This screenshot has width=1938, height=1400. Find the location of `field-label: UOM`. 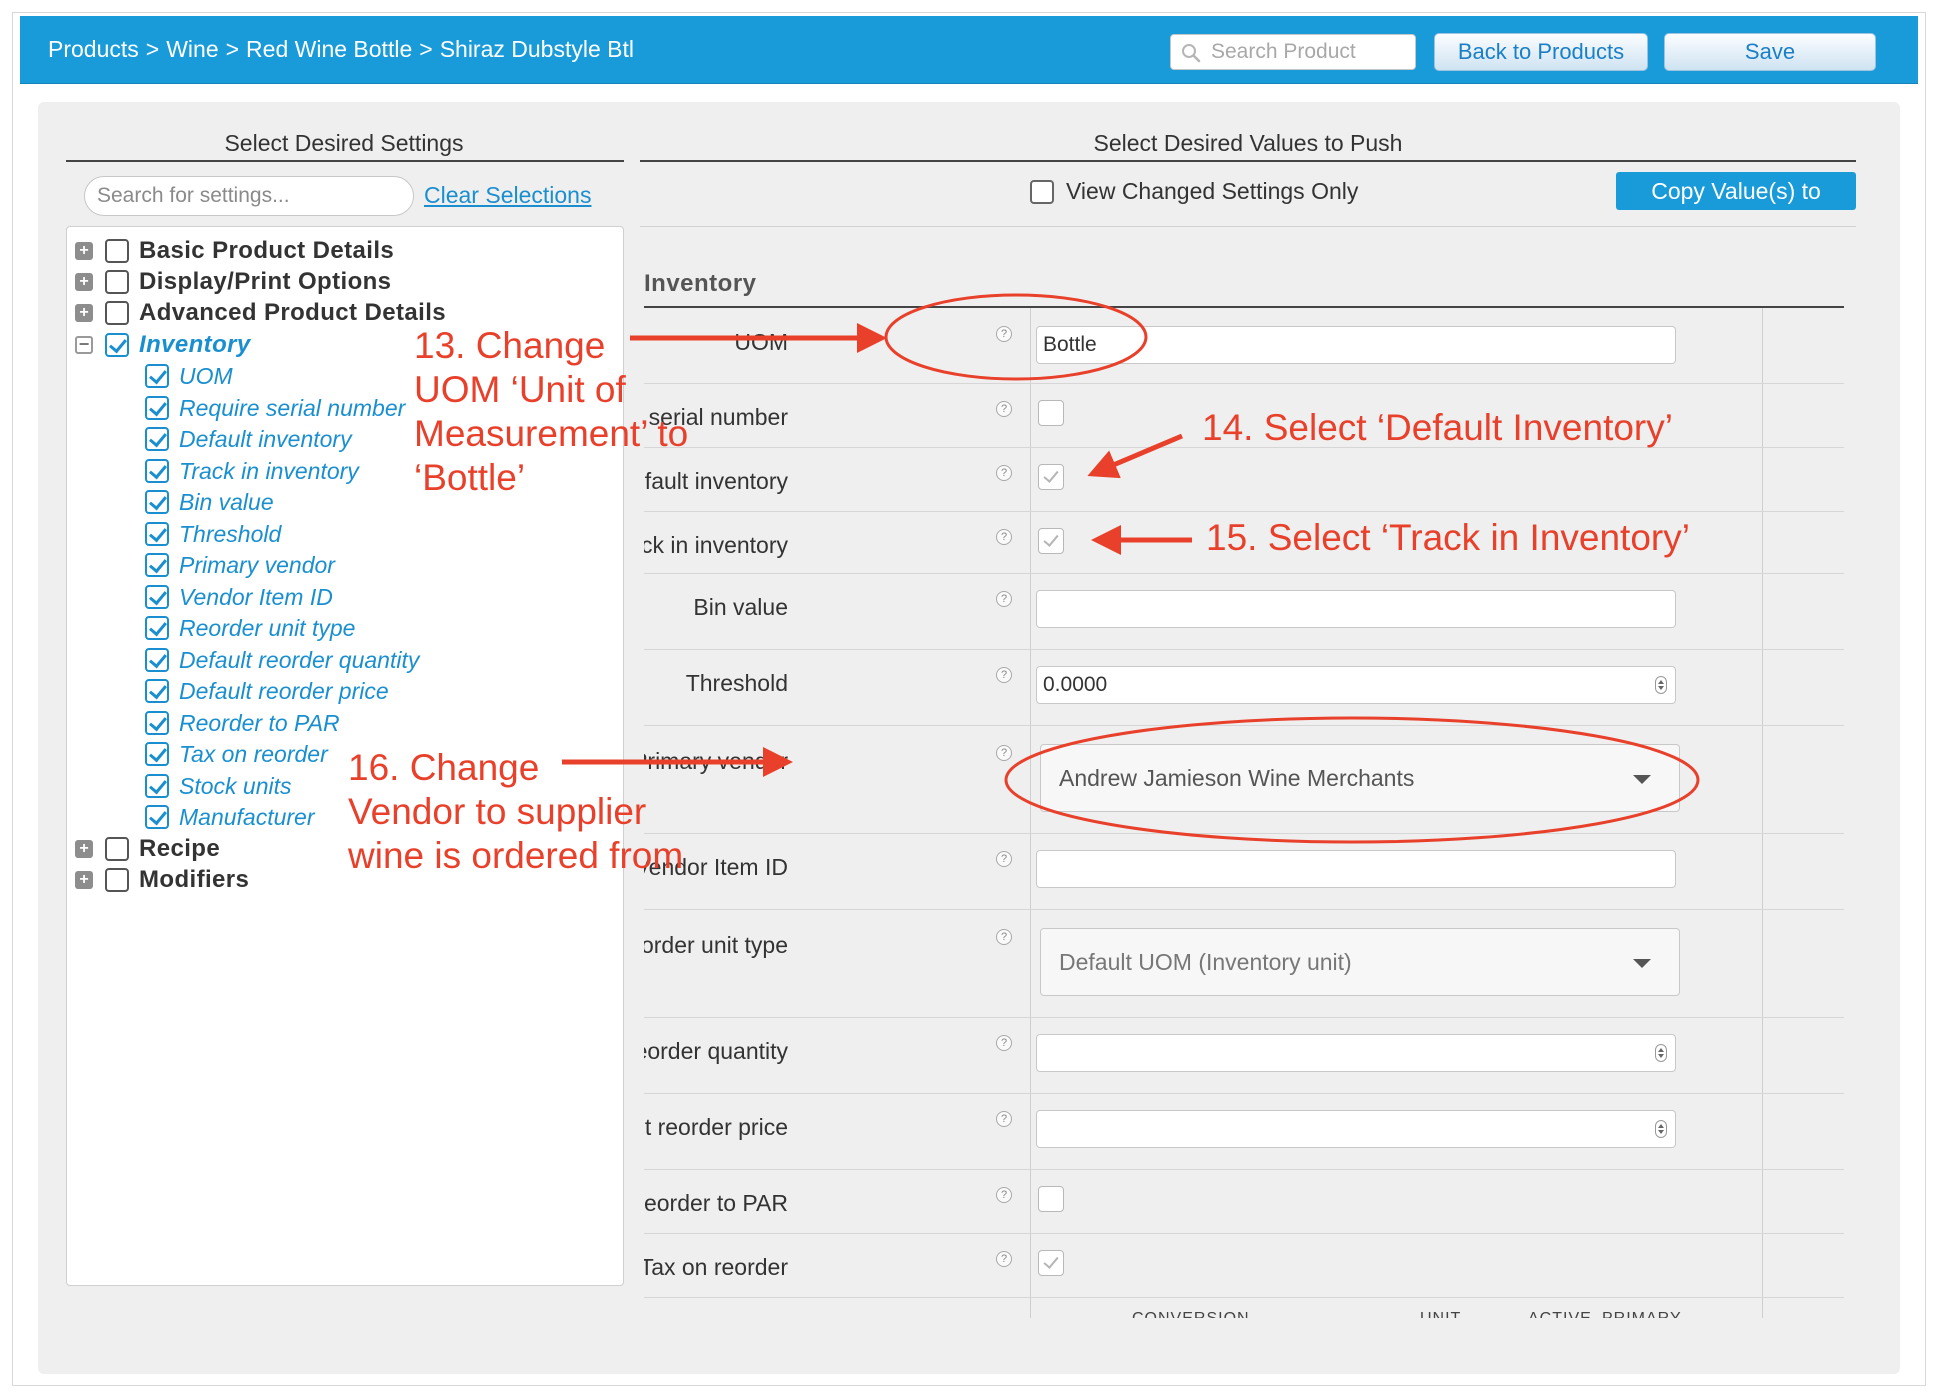

field-label: UOM is located at coordinates (761, 342).